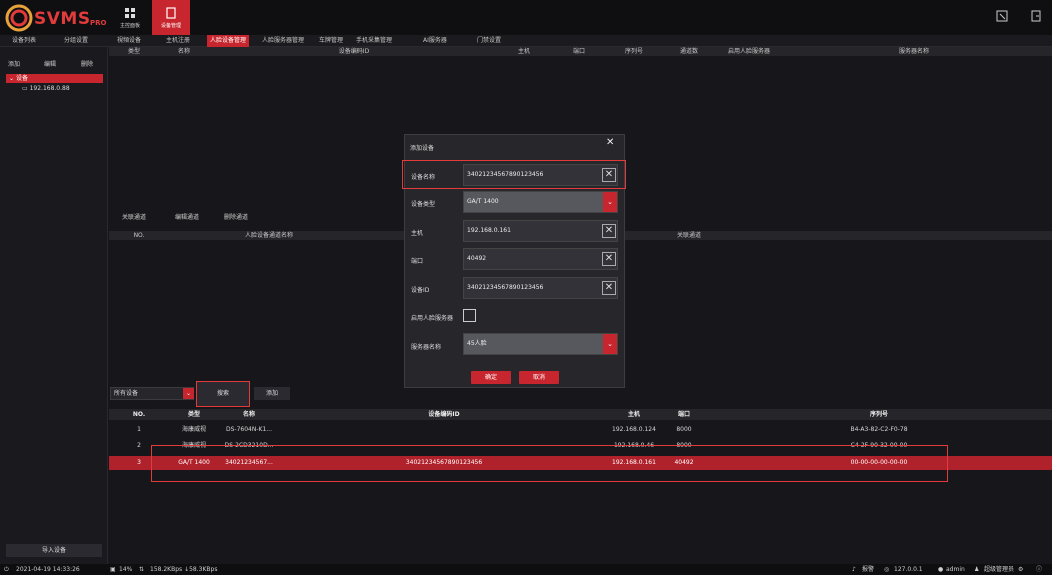 The height and width of the screenshot is (575, 1052). What do you see at coordinates (423, 177) in the screenshot?
I see `device-name-label: 设备名称` at bounding box center [423, 177].